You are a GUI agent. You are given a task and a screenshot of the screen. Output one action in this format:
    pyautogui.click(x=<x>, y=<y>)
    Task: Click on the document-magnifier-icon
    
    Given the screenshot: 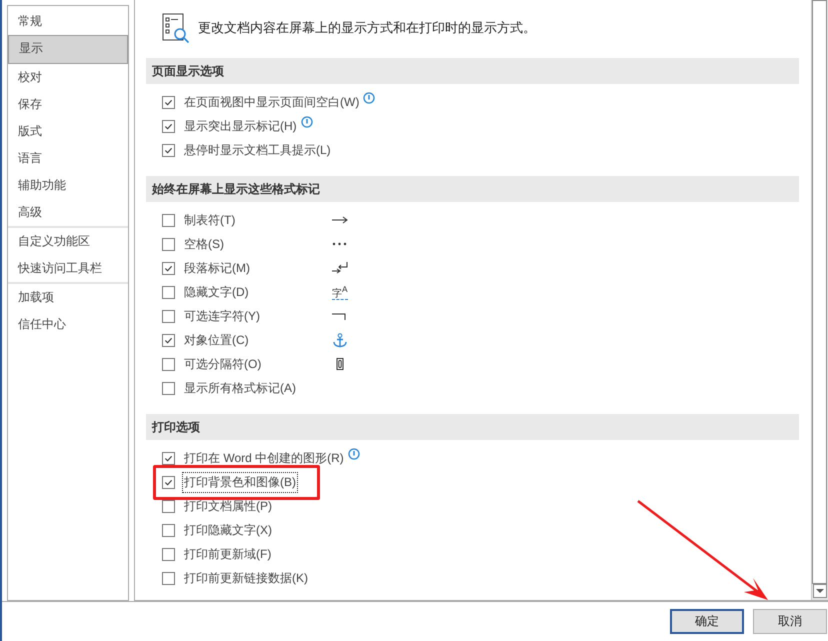 What is the action you would take?
    pyautogui.click(x=176, y=28)
    